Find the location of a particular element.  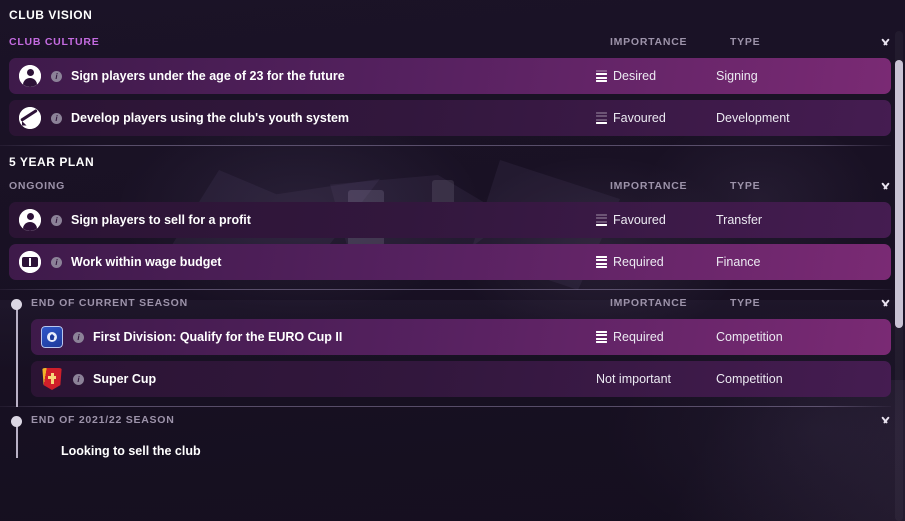

goal-importance-label: Desired is located at coordinates (635, 76).